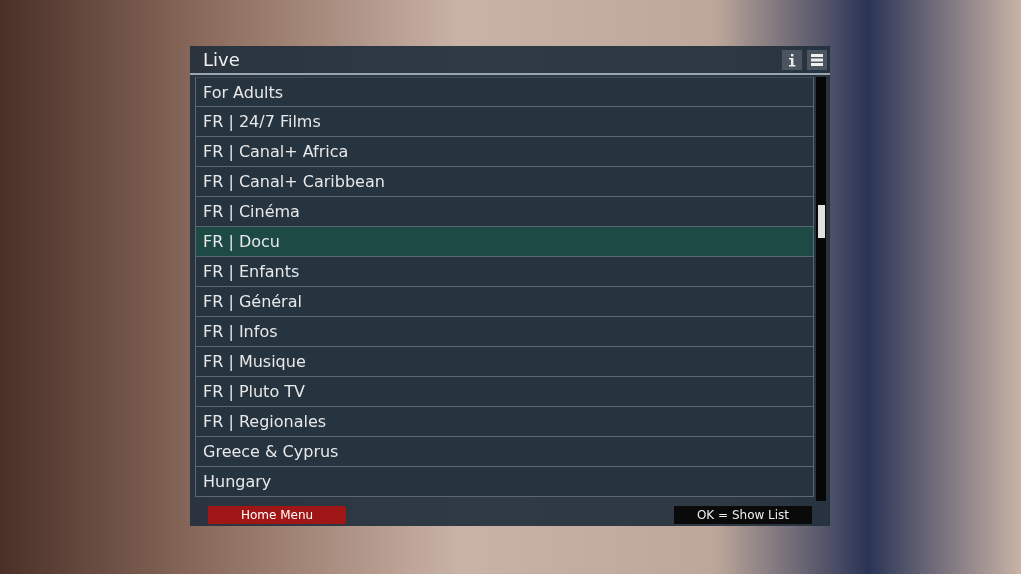 Image resolution: width=1021 pixels, height=574 pixels. Describe the element at coordinates (504, 152) in the screenshot. I see `channel-group-item: FR | Canal+ Africa` at that location.